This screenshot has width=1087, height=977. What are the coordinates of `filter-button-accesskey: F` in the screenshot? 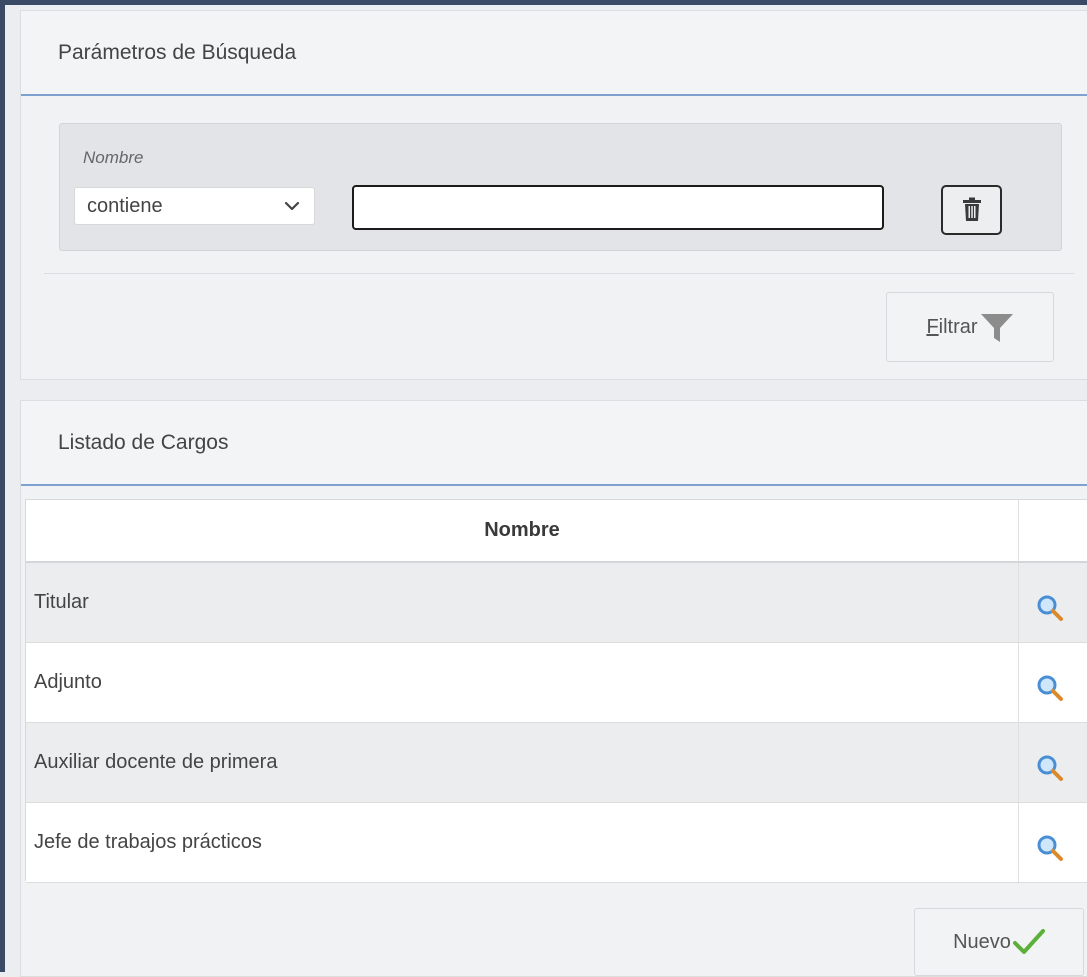 It's located at (932, 326).